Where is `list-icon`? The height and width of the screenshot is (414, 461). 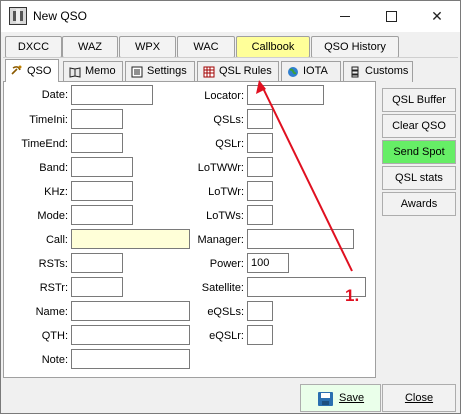 list-icon is located at coordinates (137, 72).